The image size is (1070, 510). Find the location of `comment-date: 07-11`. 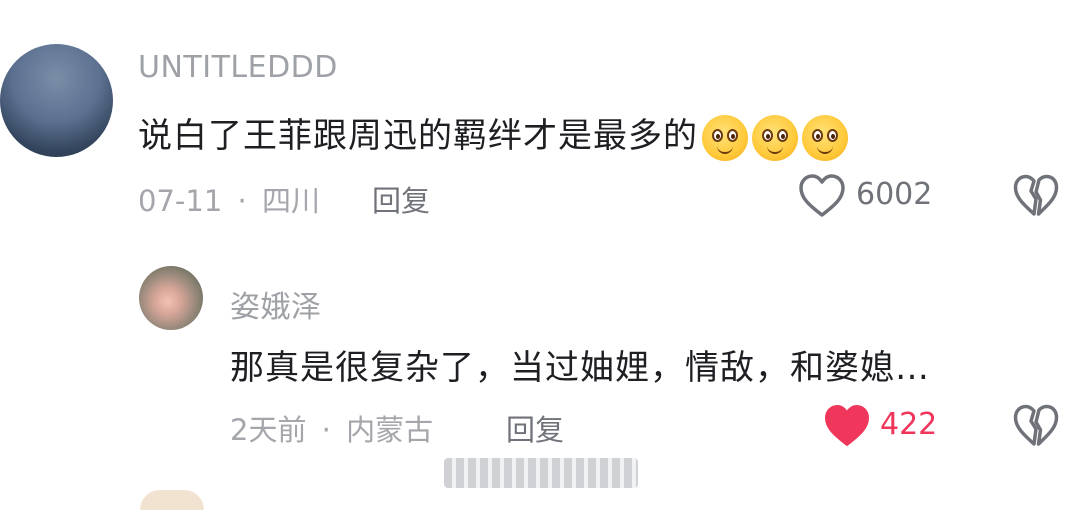

comment-date: 07-11 is located at coordinates (180, 201).